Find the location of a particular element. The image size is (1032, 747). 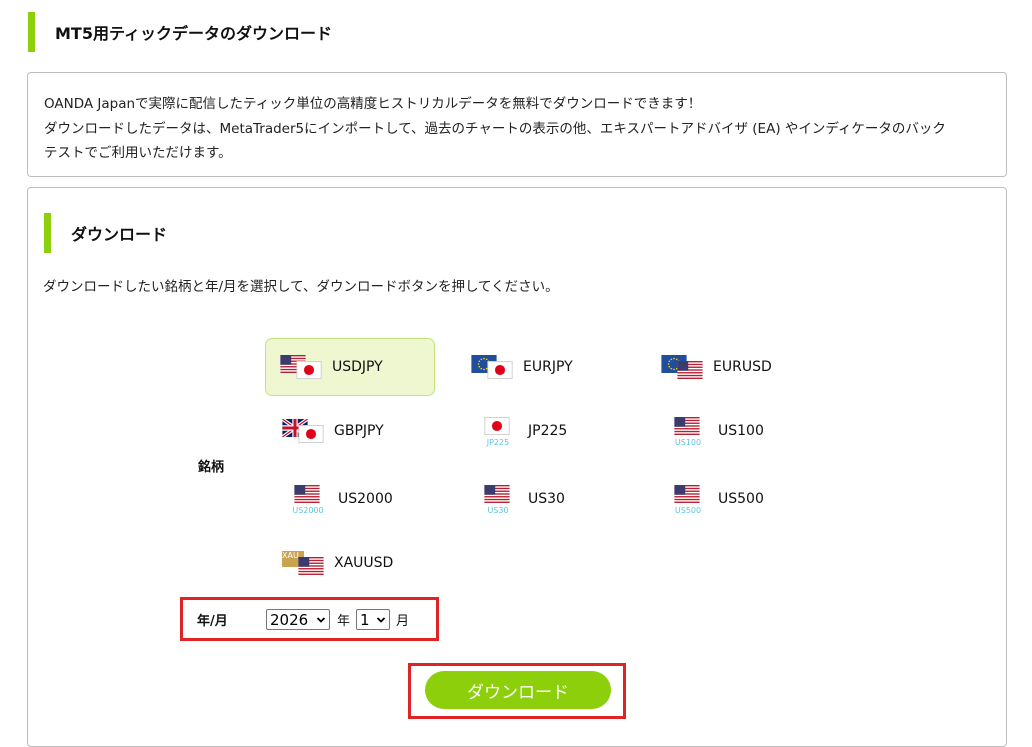

us-flag-icon: US500 is located at coordinates (688, 499).